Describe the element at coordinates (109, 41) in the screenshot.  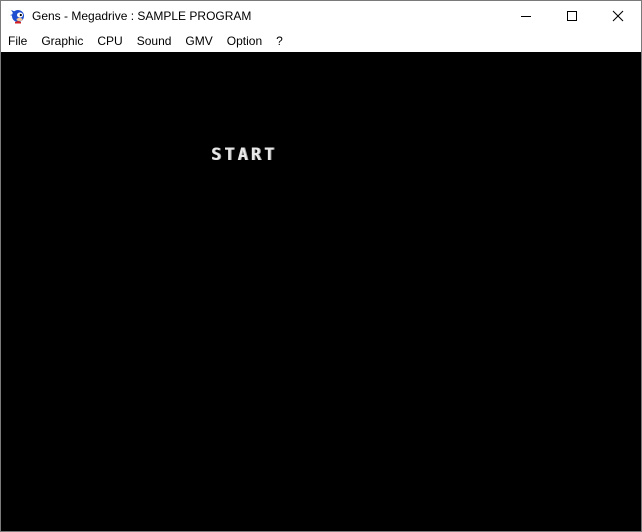
I see `menu-cpu: CPU` at that location.